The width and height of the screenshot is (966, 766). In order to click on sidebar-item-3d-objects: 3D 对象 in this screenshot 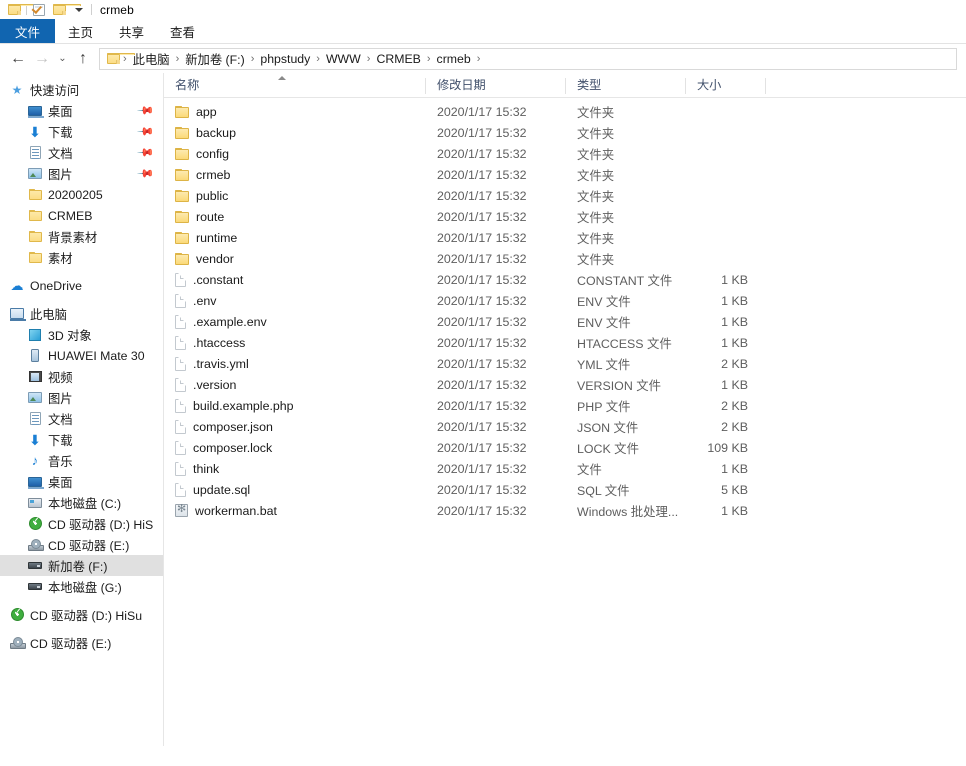, I will do `click(81, 334)`.